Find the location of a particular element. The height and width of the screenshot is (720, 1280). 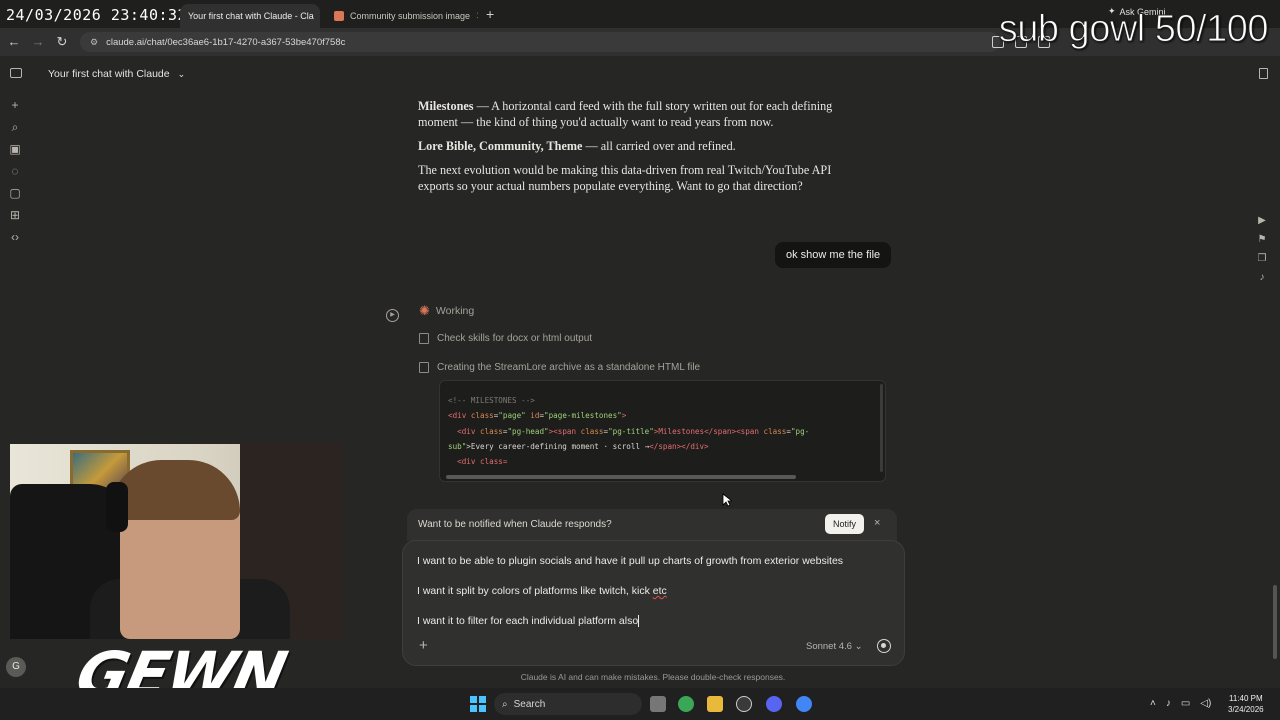

left-rail: + ⌕ ▣ ◌ ▢ ⊞ ‹› is located at coordinates (16, 175).